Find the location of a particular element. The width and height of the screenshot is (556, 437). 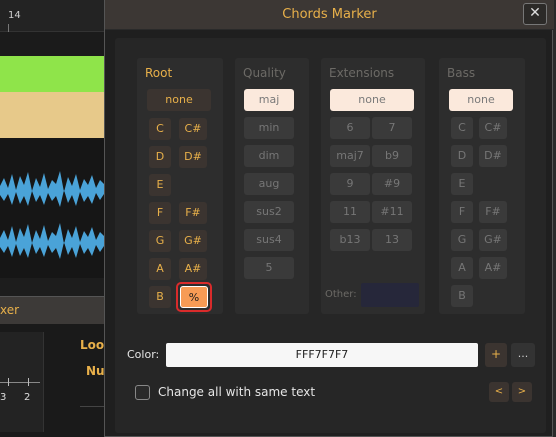

root-note-button: C# is located at coordinates (193, 129).